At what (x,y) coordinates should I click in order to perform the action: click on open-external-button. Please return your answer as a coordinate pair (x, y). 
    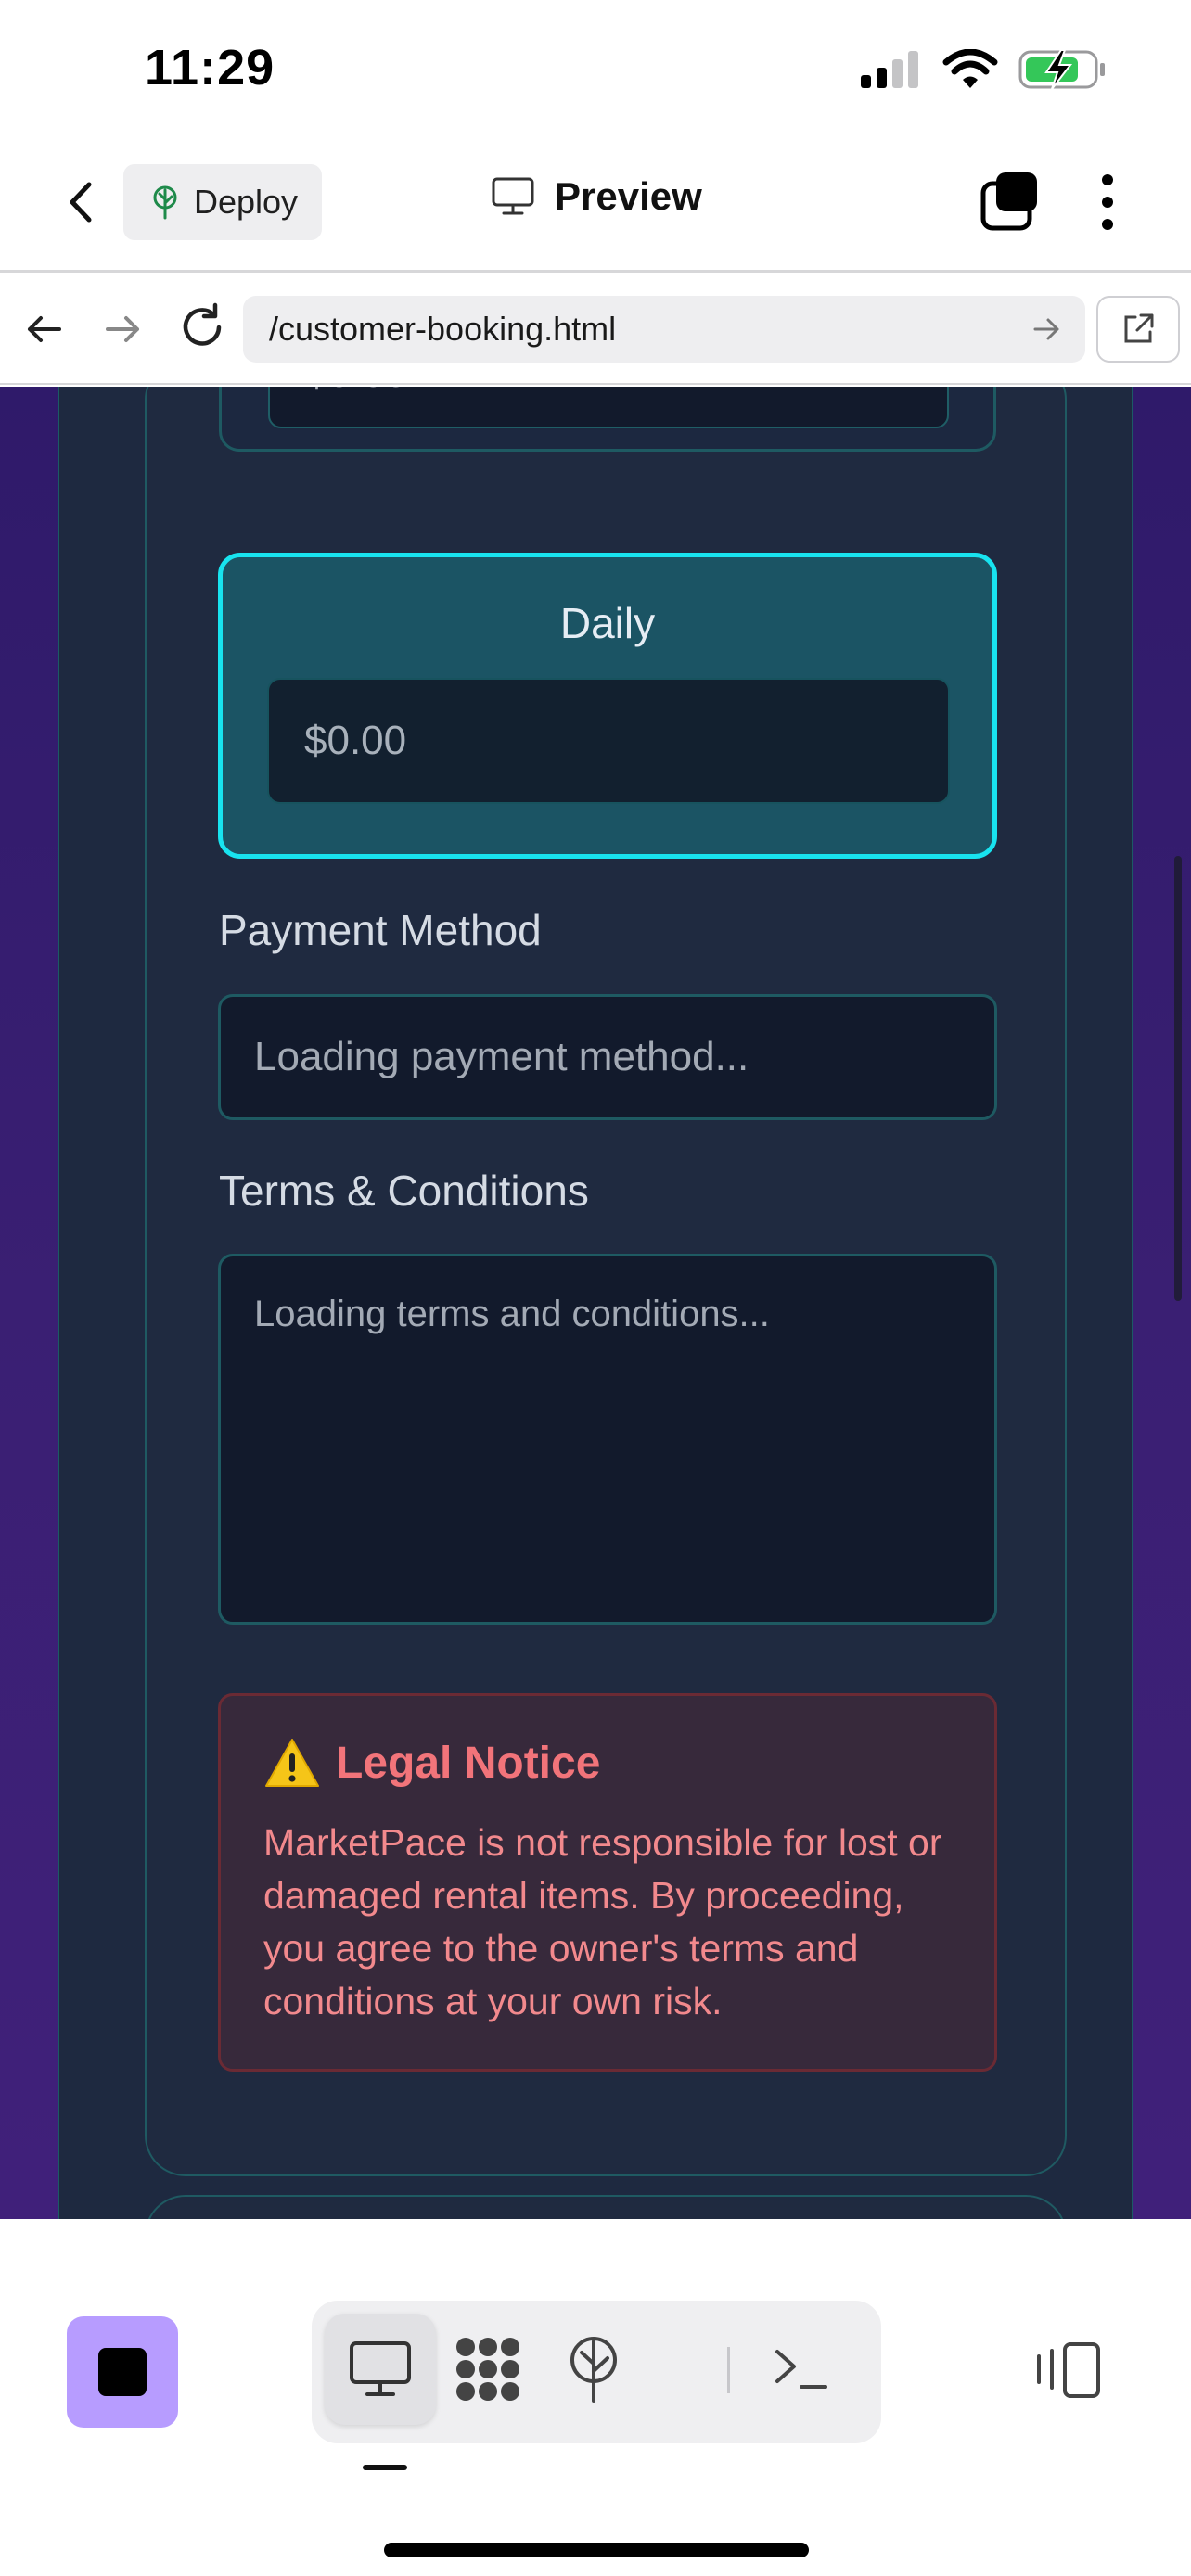
    Looking at the image, I should click on (1138, 329).